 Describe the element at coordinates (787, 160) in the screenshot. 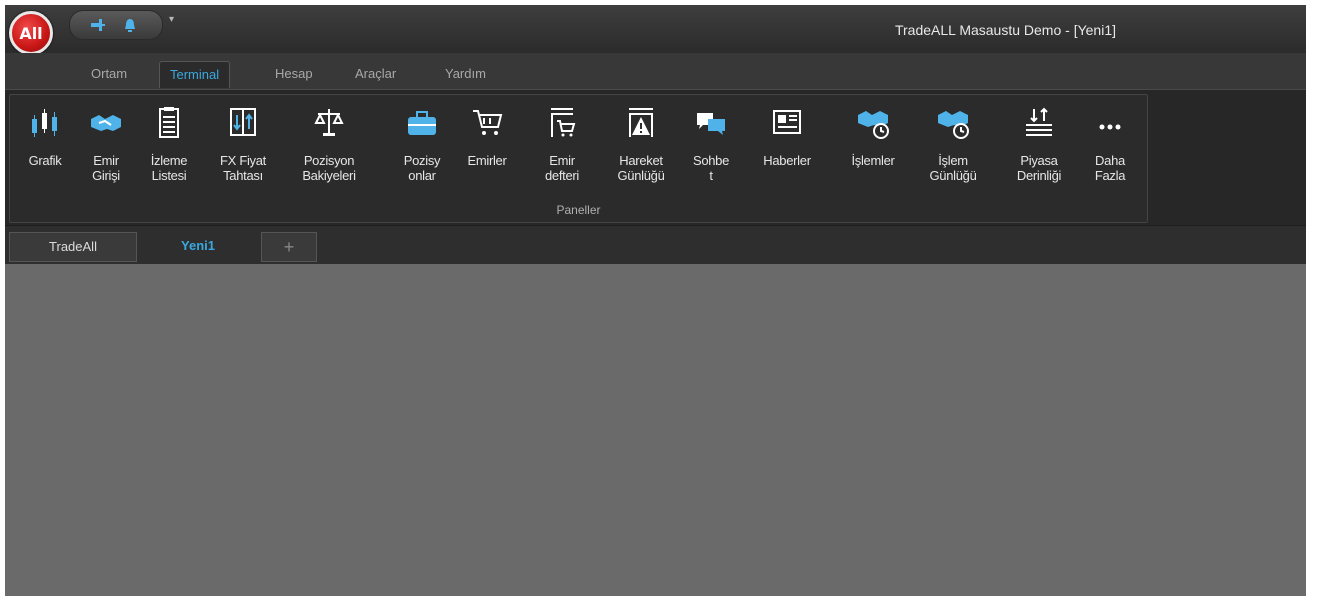

I see `haberler-label: Haberler` at that location.